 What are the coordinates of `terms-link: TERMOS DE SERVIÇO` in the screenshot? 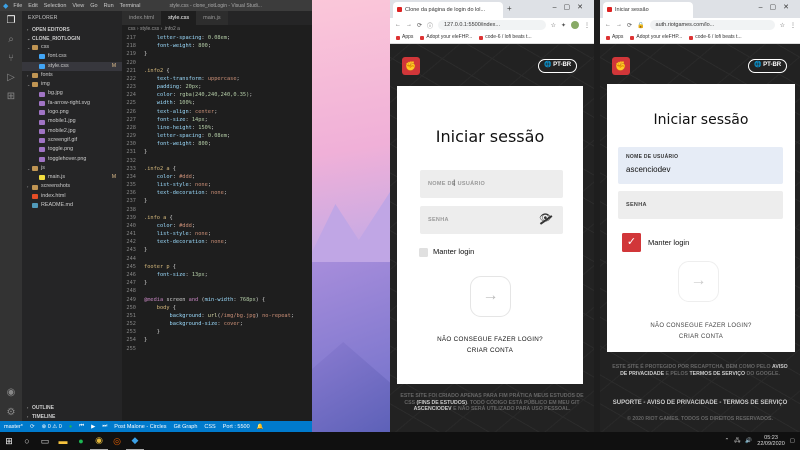 It's located at (717, 374).